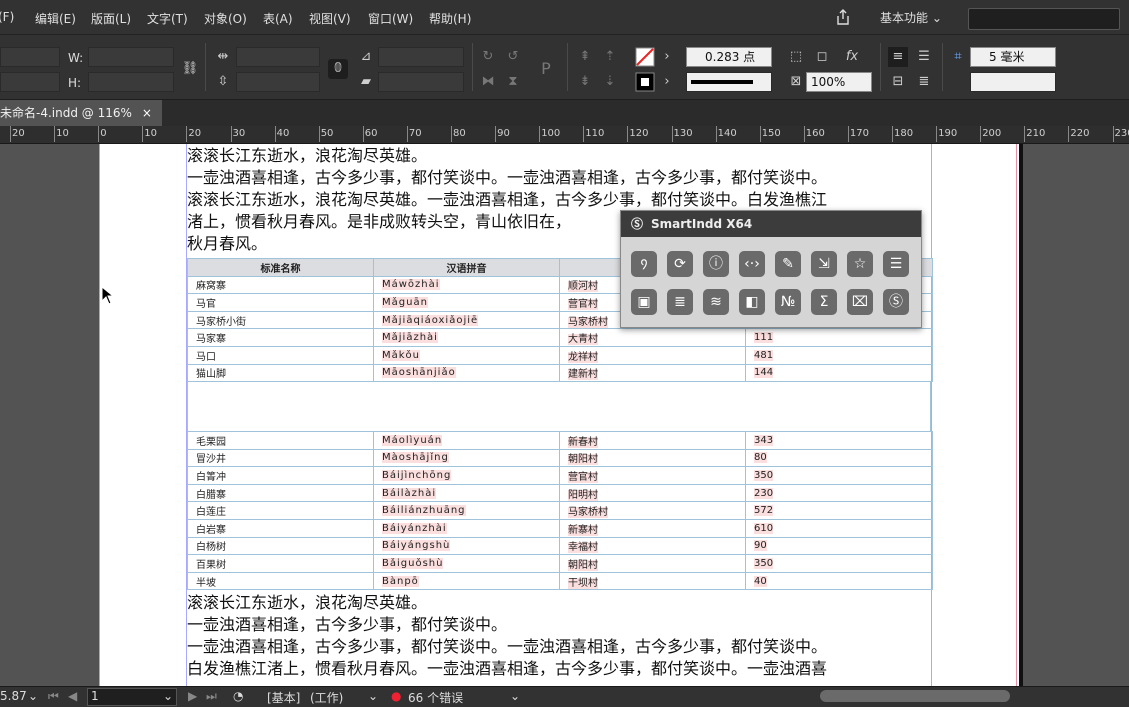 This screenshot has width=1129, height=707. What do you see at coordinates (839, 546) in the screenshot?
I see `table-cell: 90` at bounding box center [839, 546].